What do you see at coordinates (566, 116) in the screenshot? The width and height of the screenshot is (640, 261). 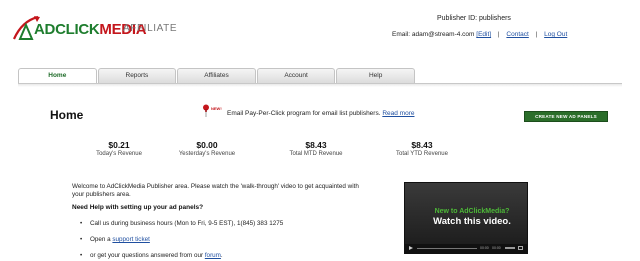 I see `create-ad-panels-button: CREATE NEW AD PANELS` at bounding box center [566, 116].